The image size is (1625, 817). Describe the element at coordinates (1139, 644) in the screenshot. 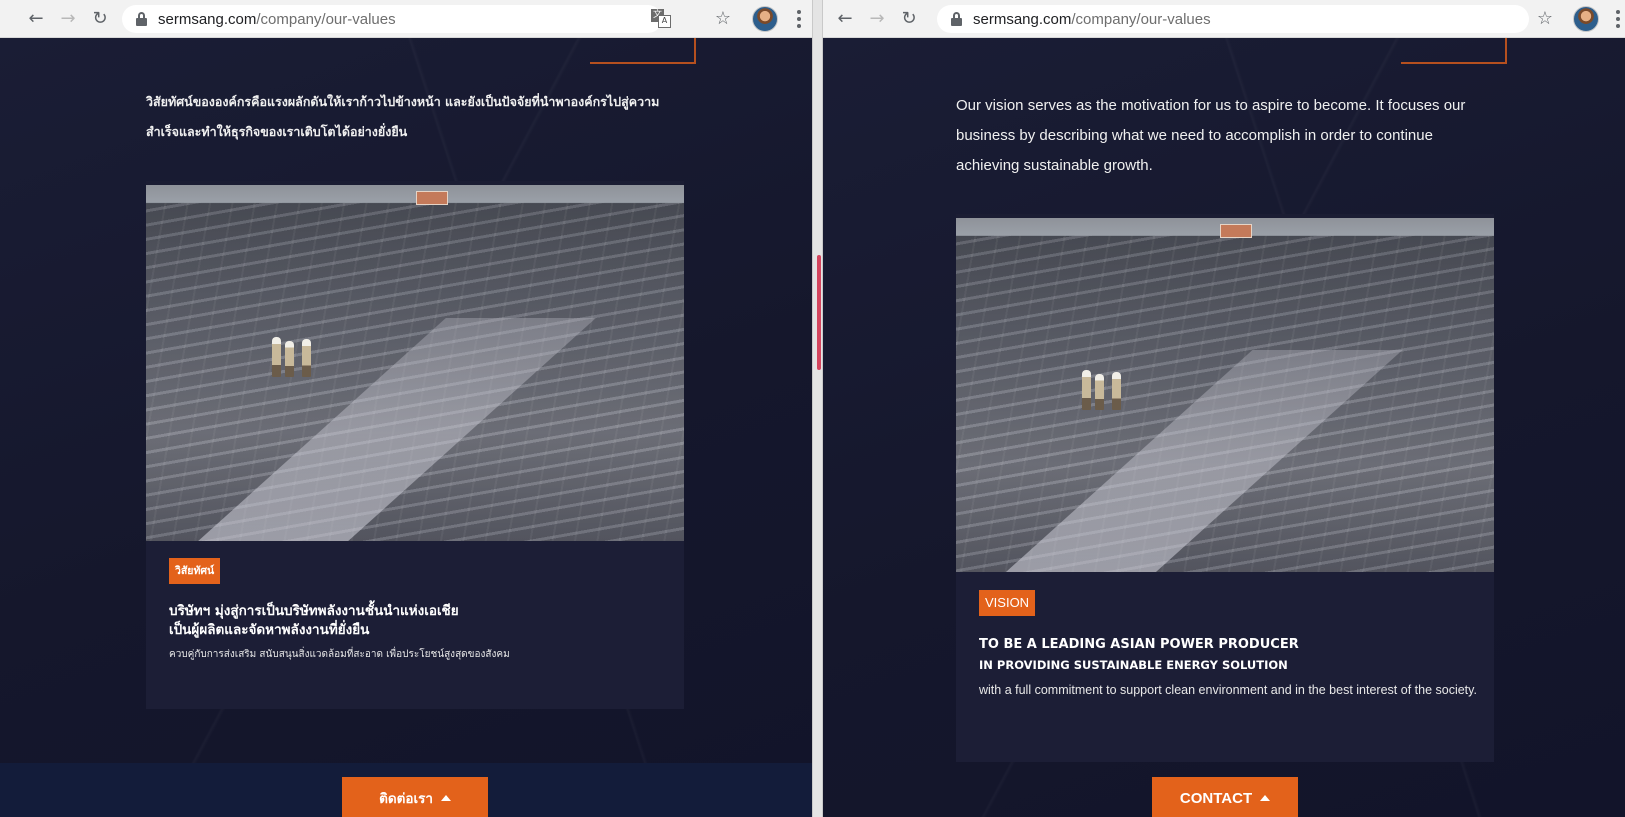

I see `vision-headline-line1: TO BE A LEADING ASIAN POWER PRODUCER` at that location.